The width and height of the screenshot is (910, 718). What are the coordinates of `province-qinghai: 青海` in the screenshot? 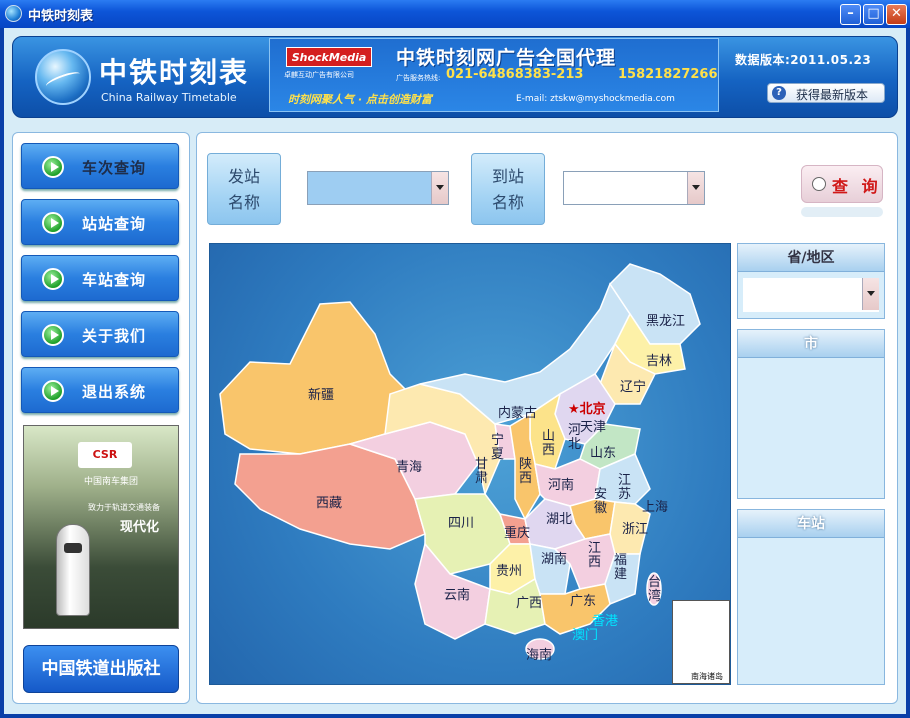 It's located at (409, 465).